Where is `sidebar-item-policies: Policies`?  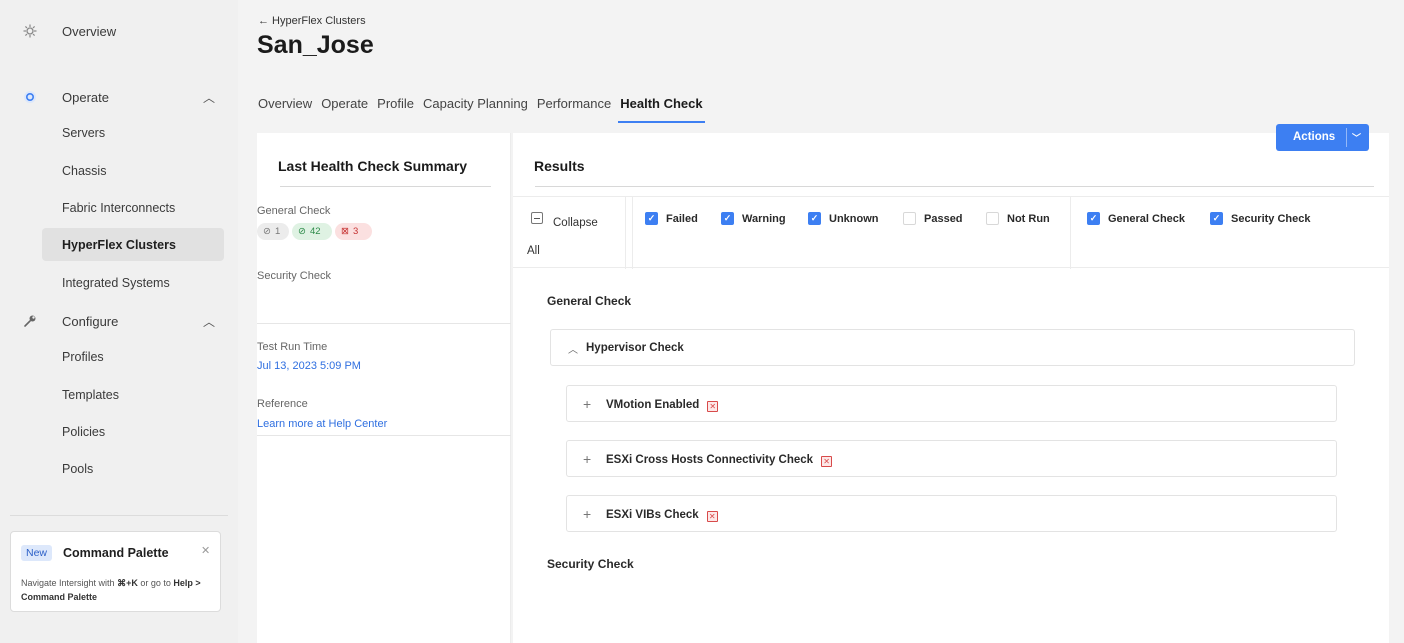 sidebar-item-policies: Policies is located at coordinates (133, 431).